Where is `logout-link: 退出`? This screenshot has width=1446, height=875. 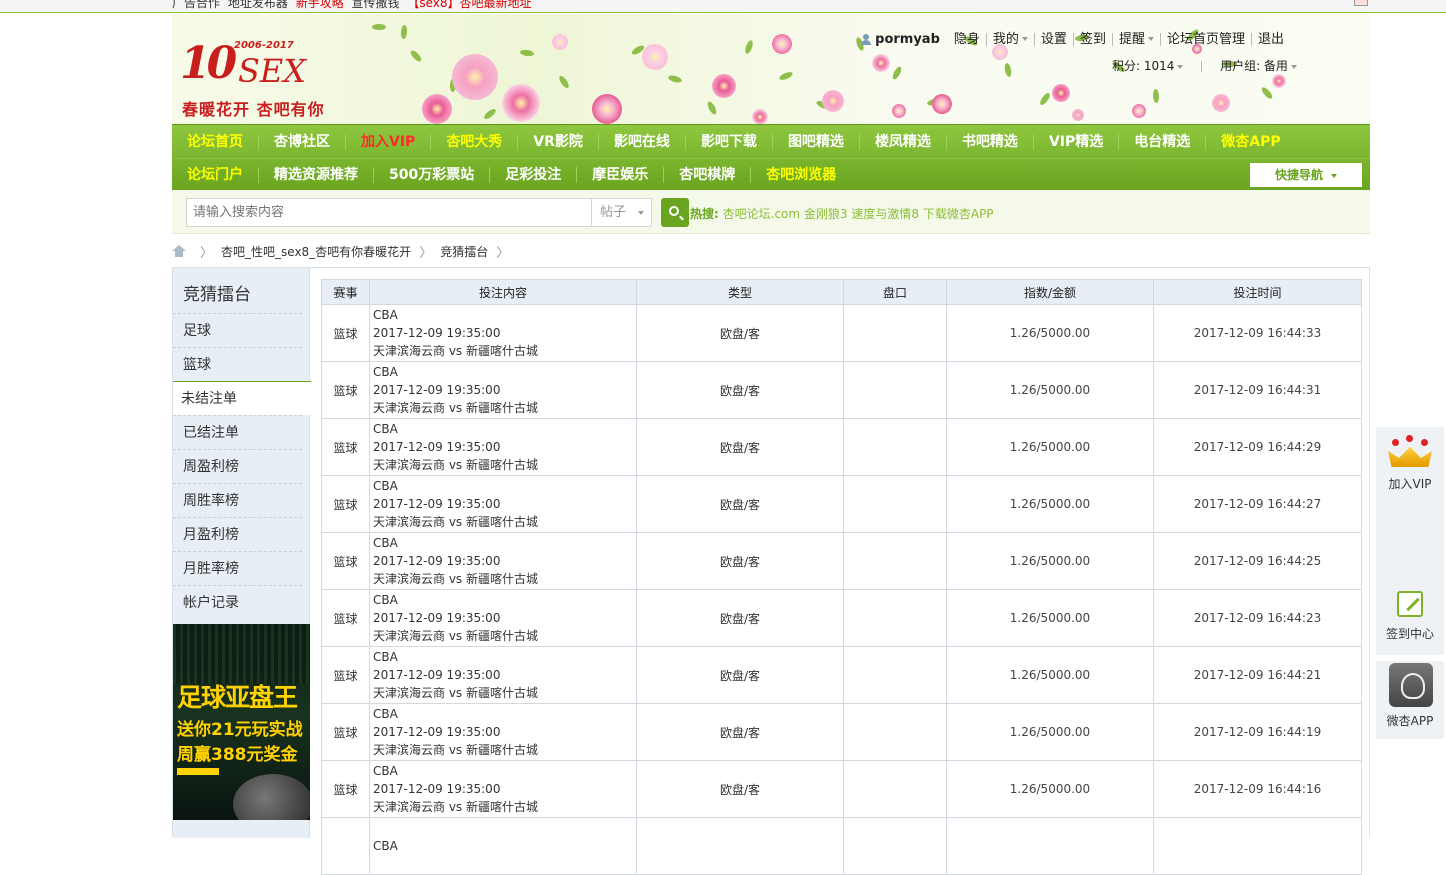
logout-link: 退出 is located at coordinates (1270, 39).